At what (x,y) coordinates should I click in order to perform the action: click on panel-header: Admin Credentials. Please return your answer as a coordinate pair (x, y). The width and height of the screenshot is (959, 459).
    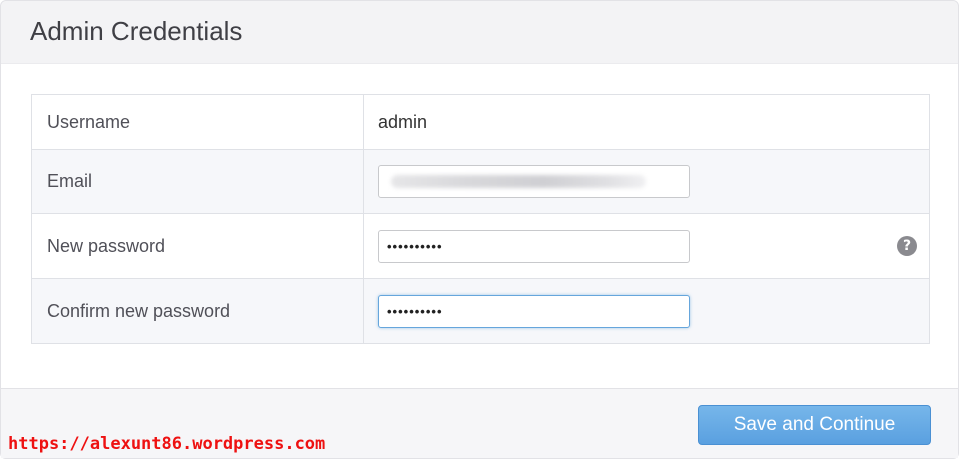
    Looking at the image, I should click on (479, 32).